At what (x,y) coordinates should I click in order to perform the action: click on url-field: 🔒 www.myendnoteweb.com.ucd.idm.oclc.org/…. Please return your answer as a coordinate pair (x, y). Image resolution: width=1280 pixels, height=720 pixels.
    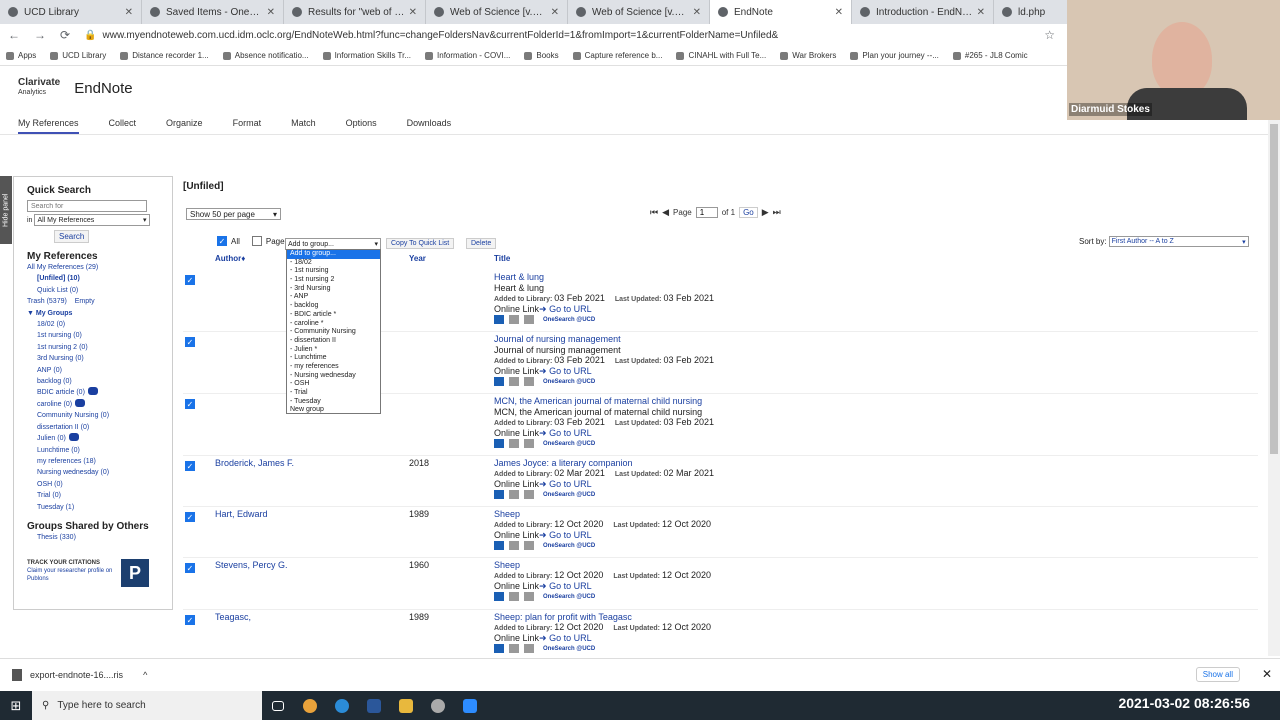
    Looking at the image, I should click on (557, 35).